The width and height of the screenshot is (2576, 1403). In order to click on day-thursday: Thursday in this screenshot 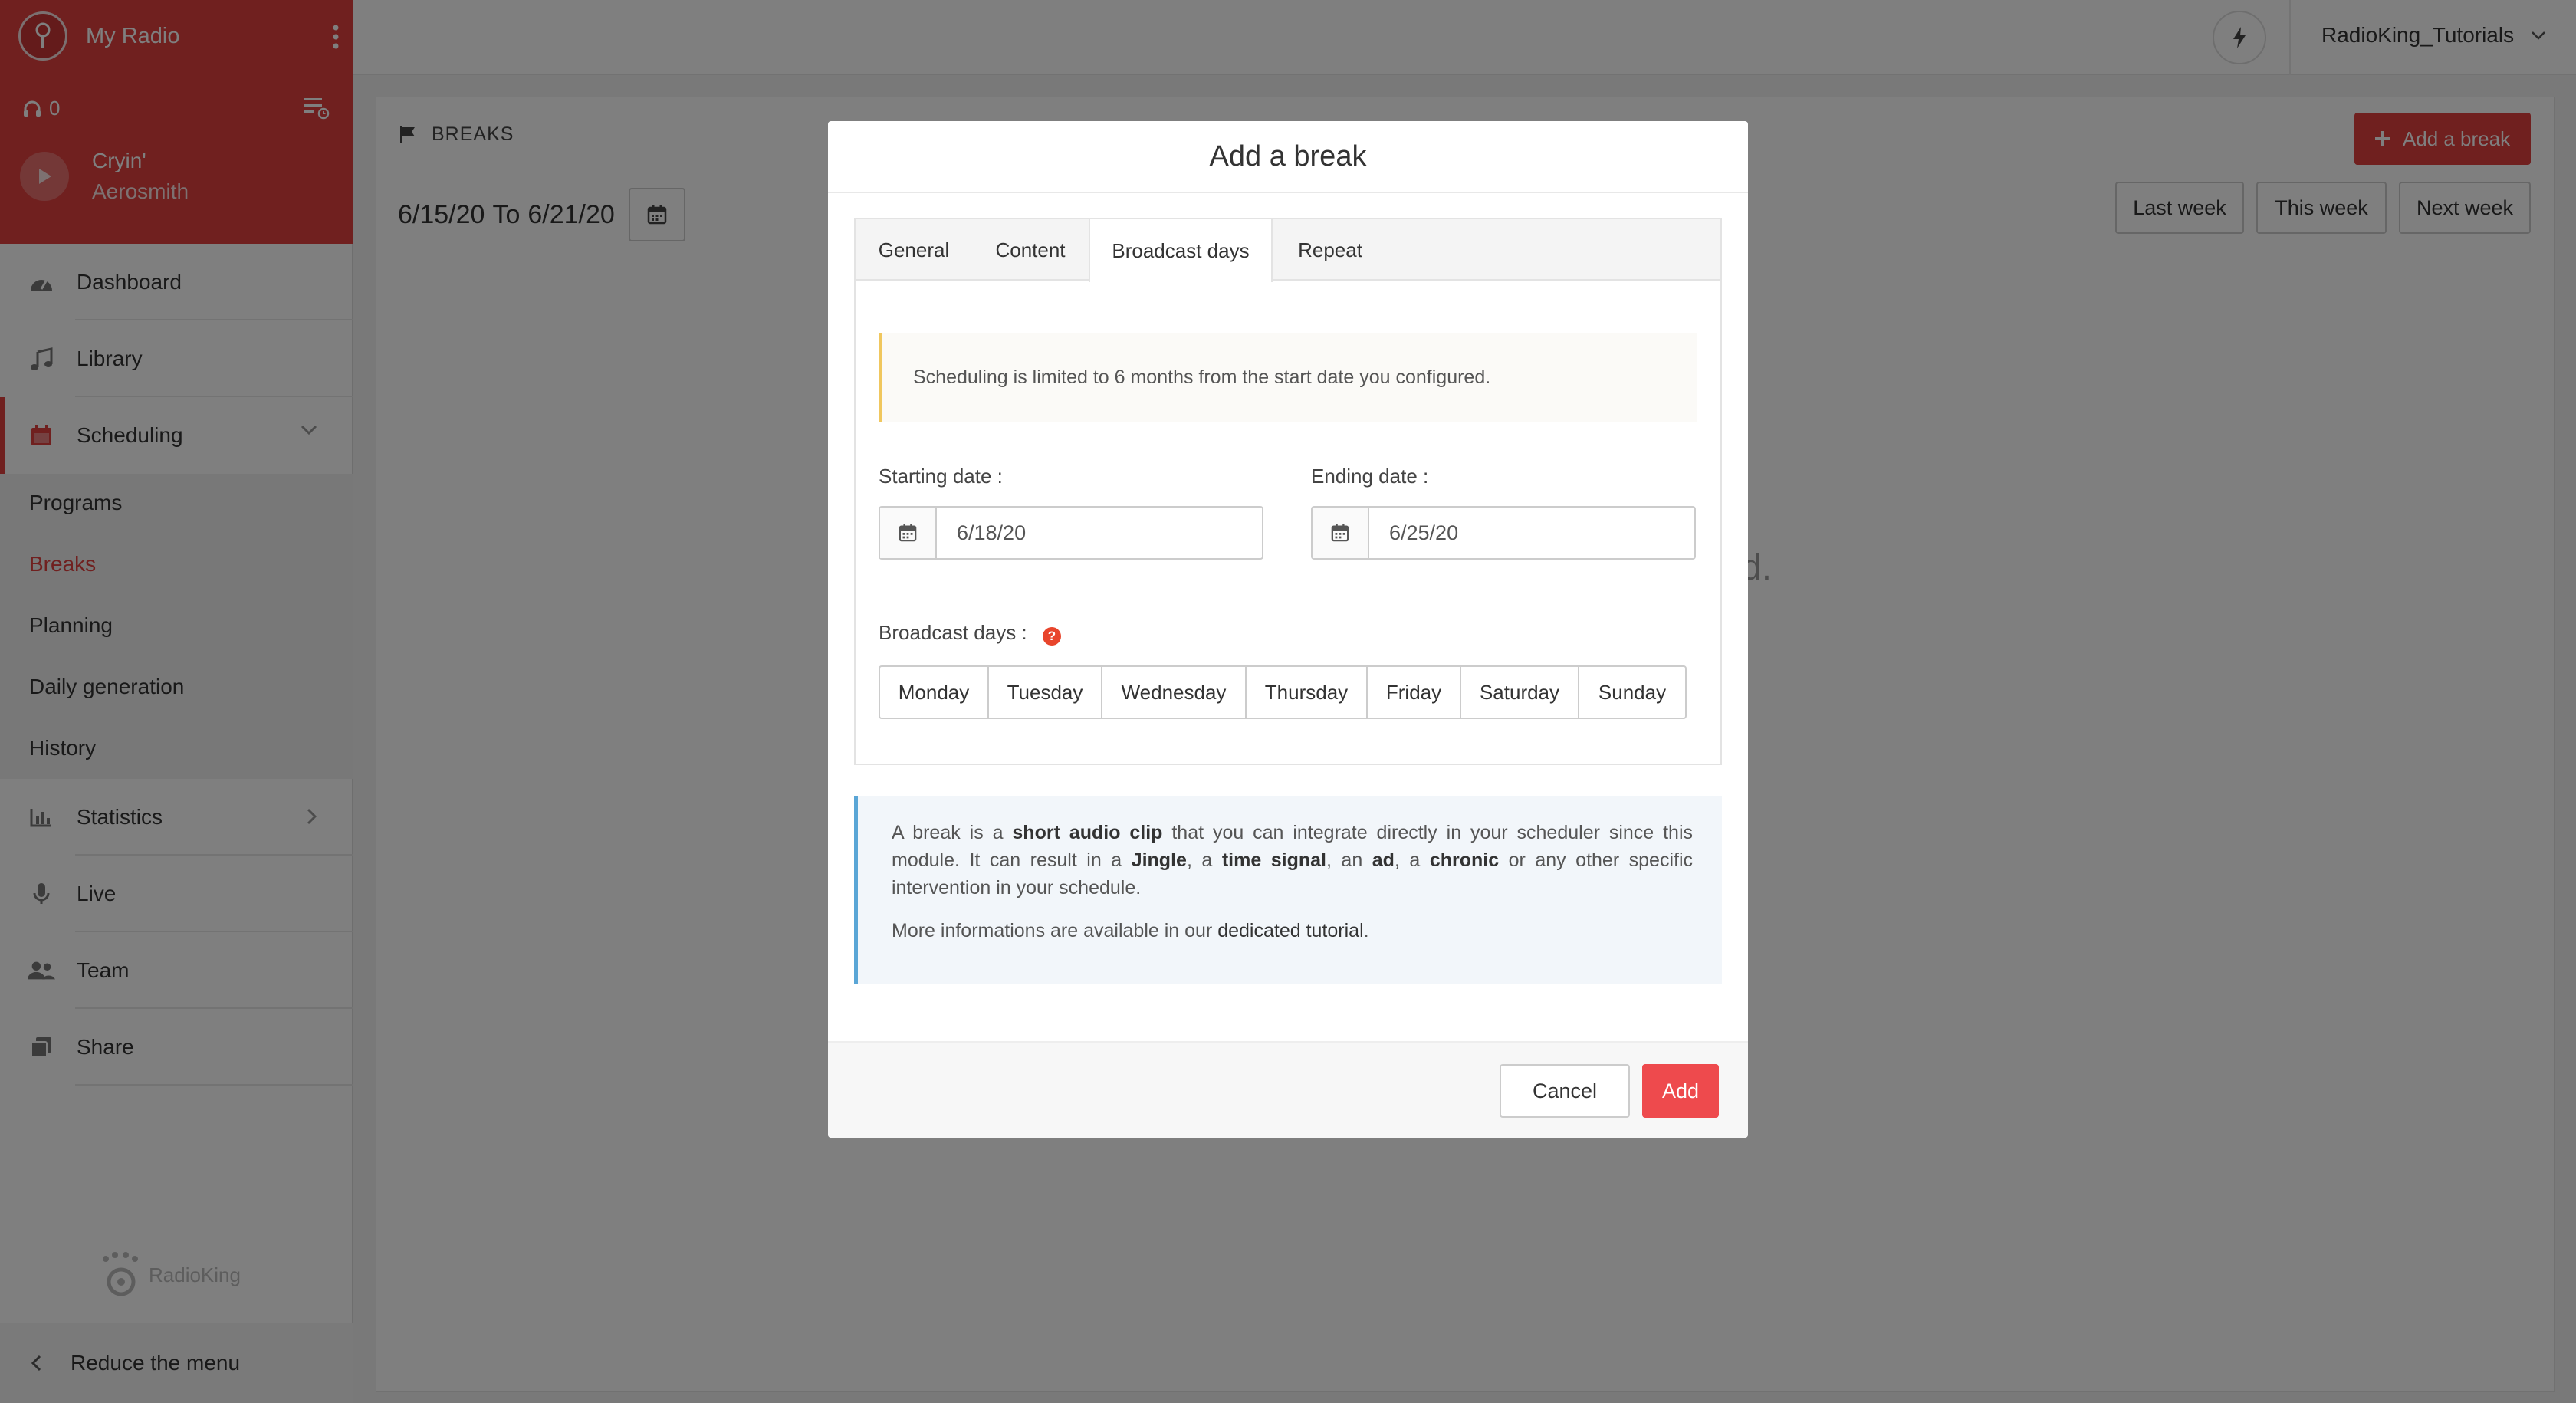, I will do `click(1308, 692)`.